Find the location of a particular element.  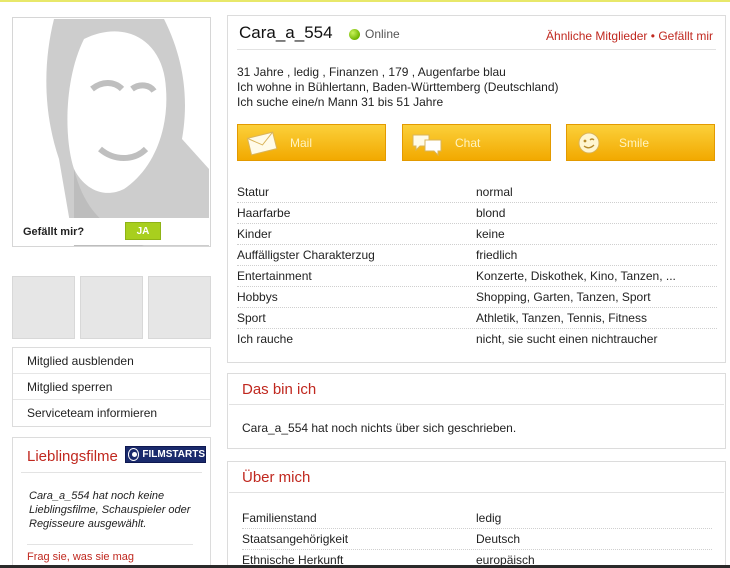

about-me-title: Über mich is located at coordinates (276, 477).